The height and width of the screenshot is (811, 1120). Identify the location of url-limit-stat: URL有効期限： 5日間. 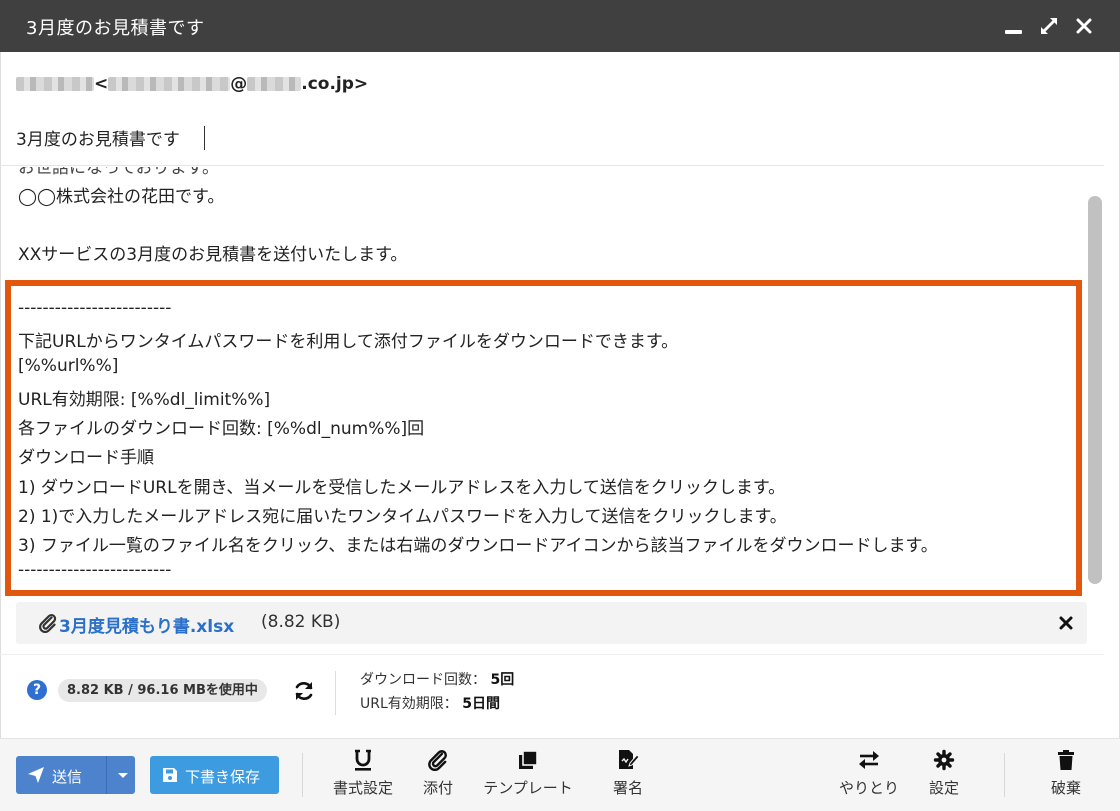
(430, 703).